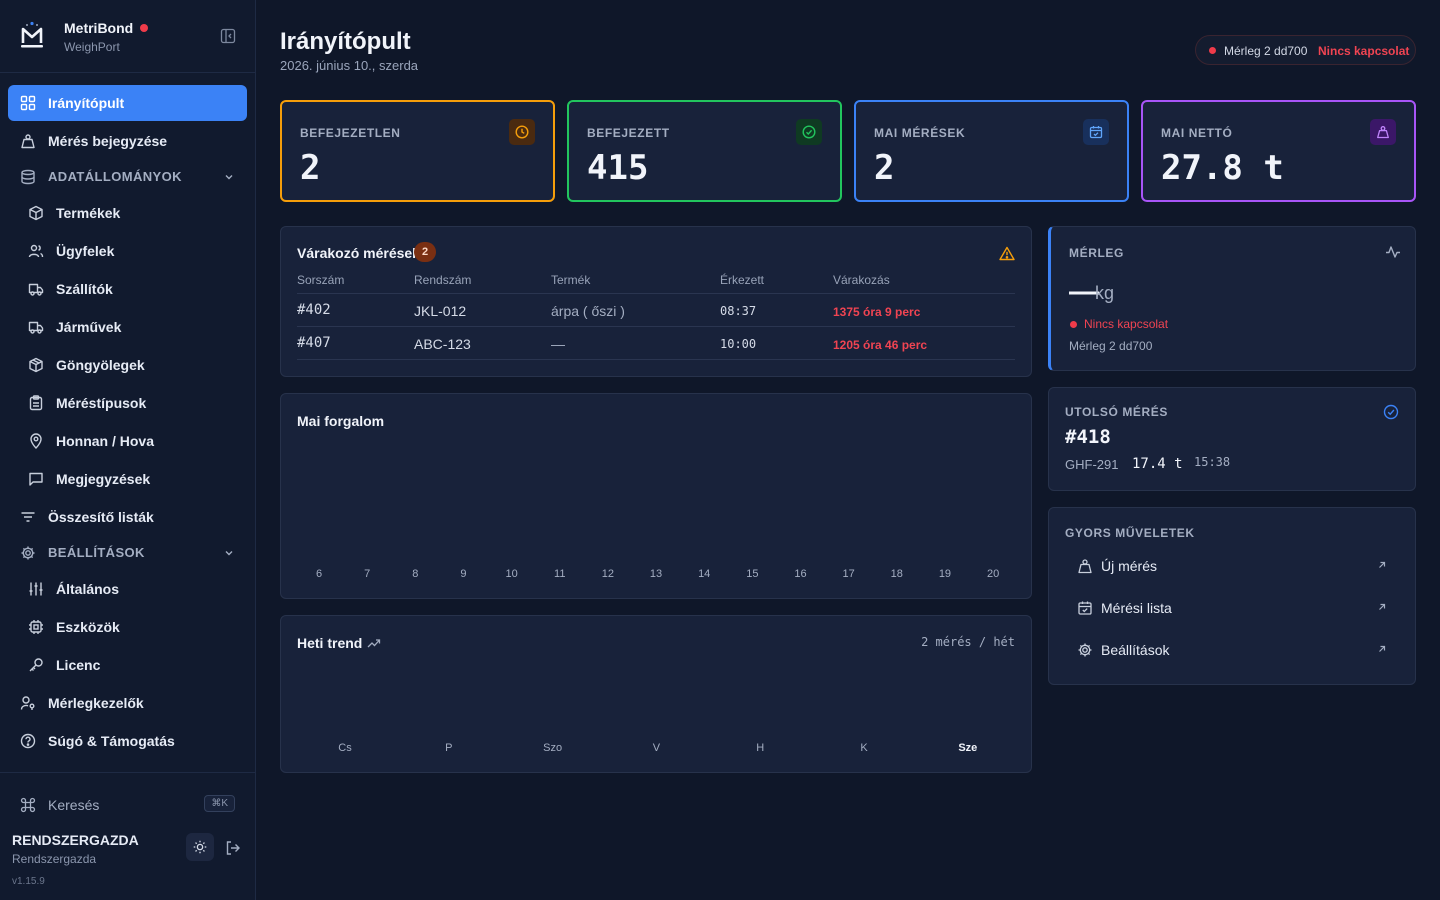 Image resolution: width=1440 pixels, height=900 pixels. I want to click on activity-icon, so click(1393, 252).